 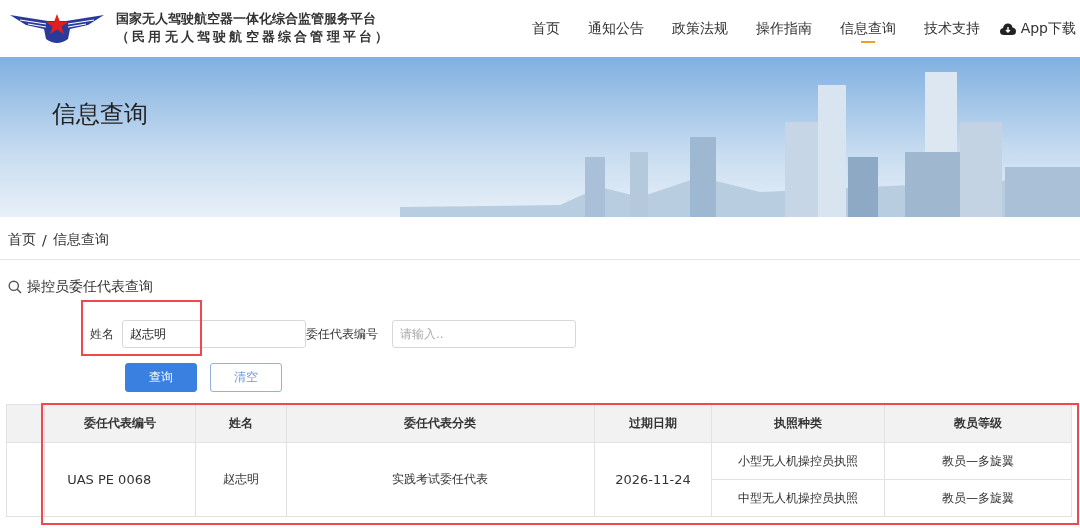 I want to click on cloud-download-icon, so click(x=1007, y=28).